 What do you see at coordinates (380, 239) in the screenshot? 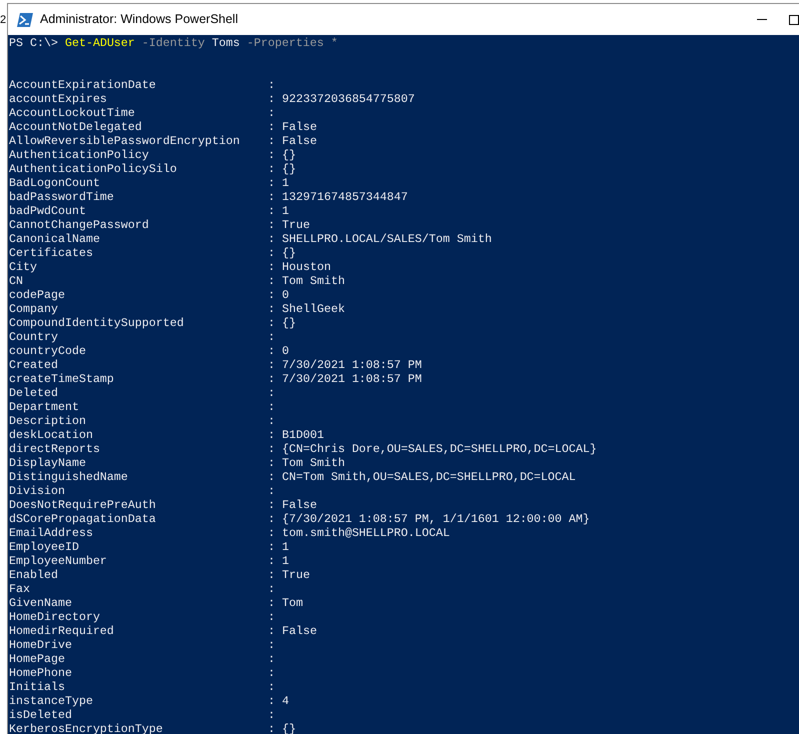
I see `property-value: : SHELLPRO.LOCAL/SALES/Tom Smith` at bounding box center [380, 239].